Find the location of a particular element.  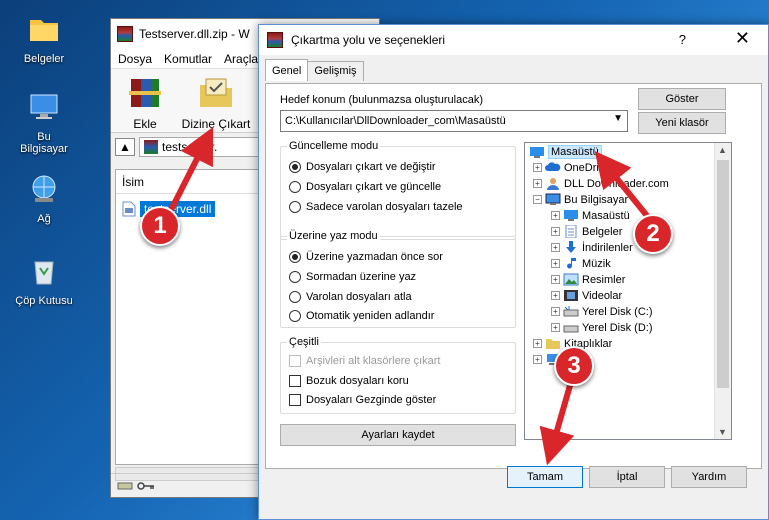

step-marker-2: 2 is located at coordinates (653, 234).